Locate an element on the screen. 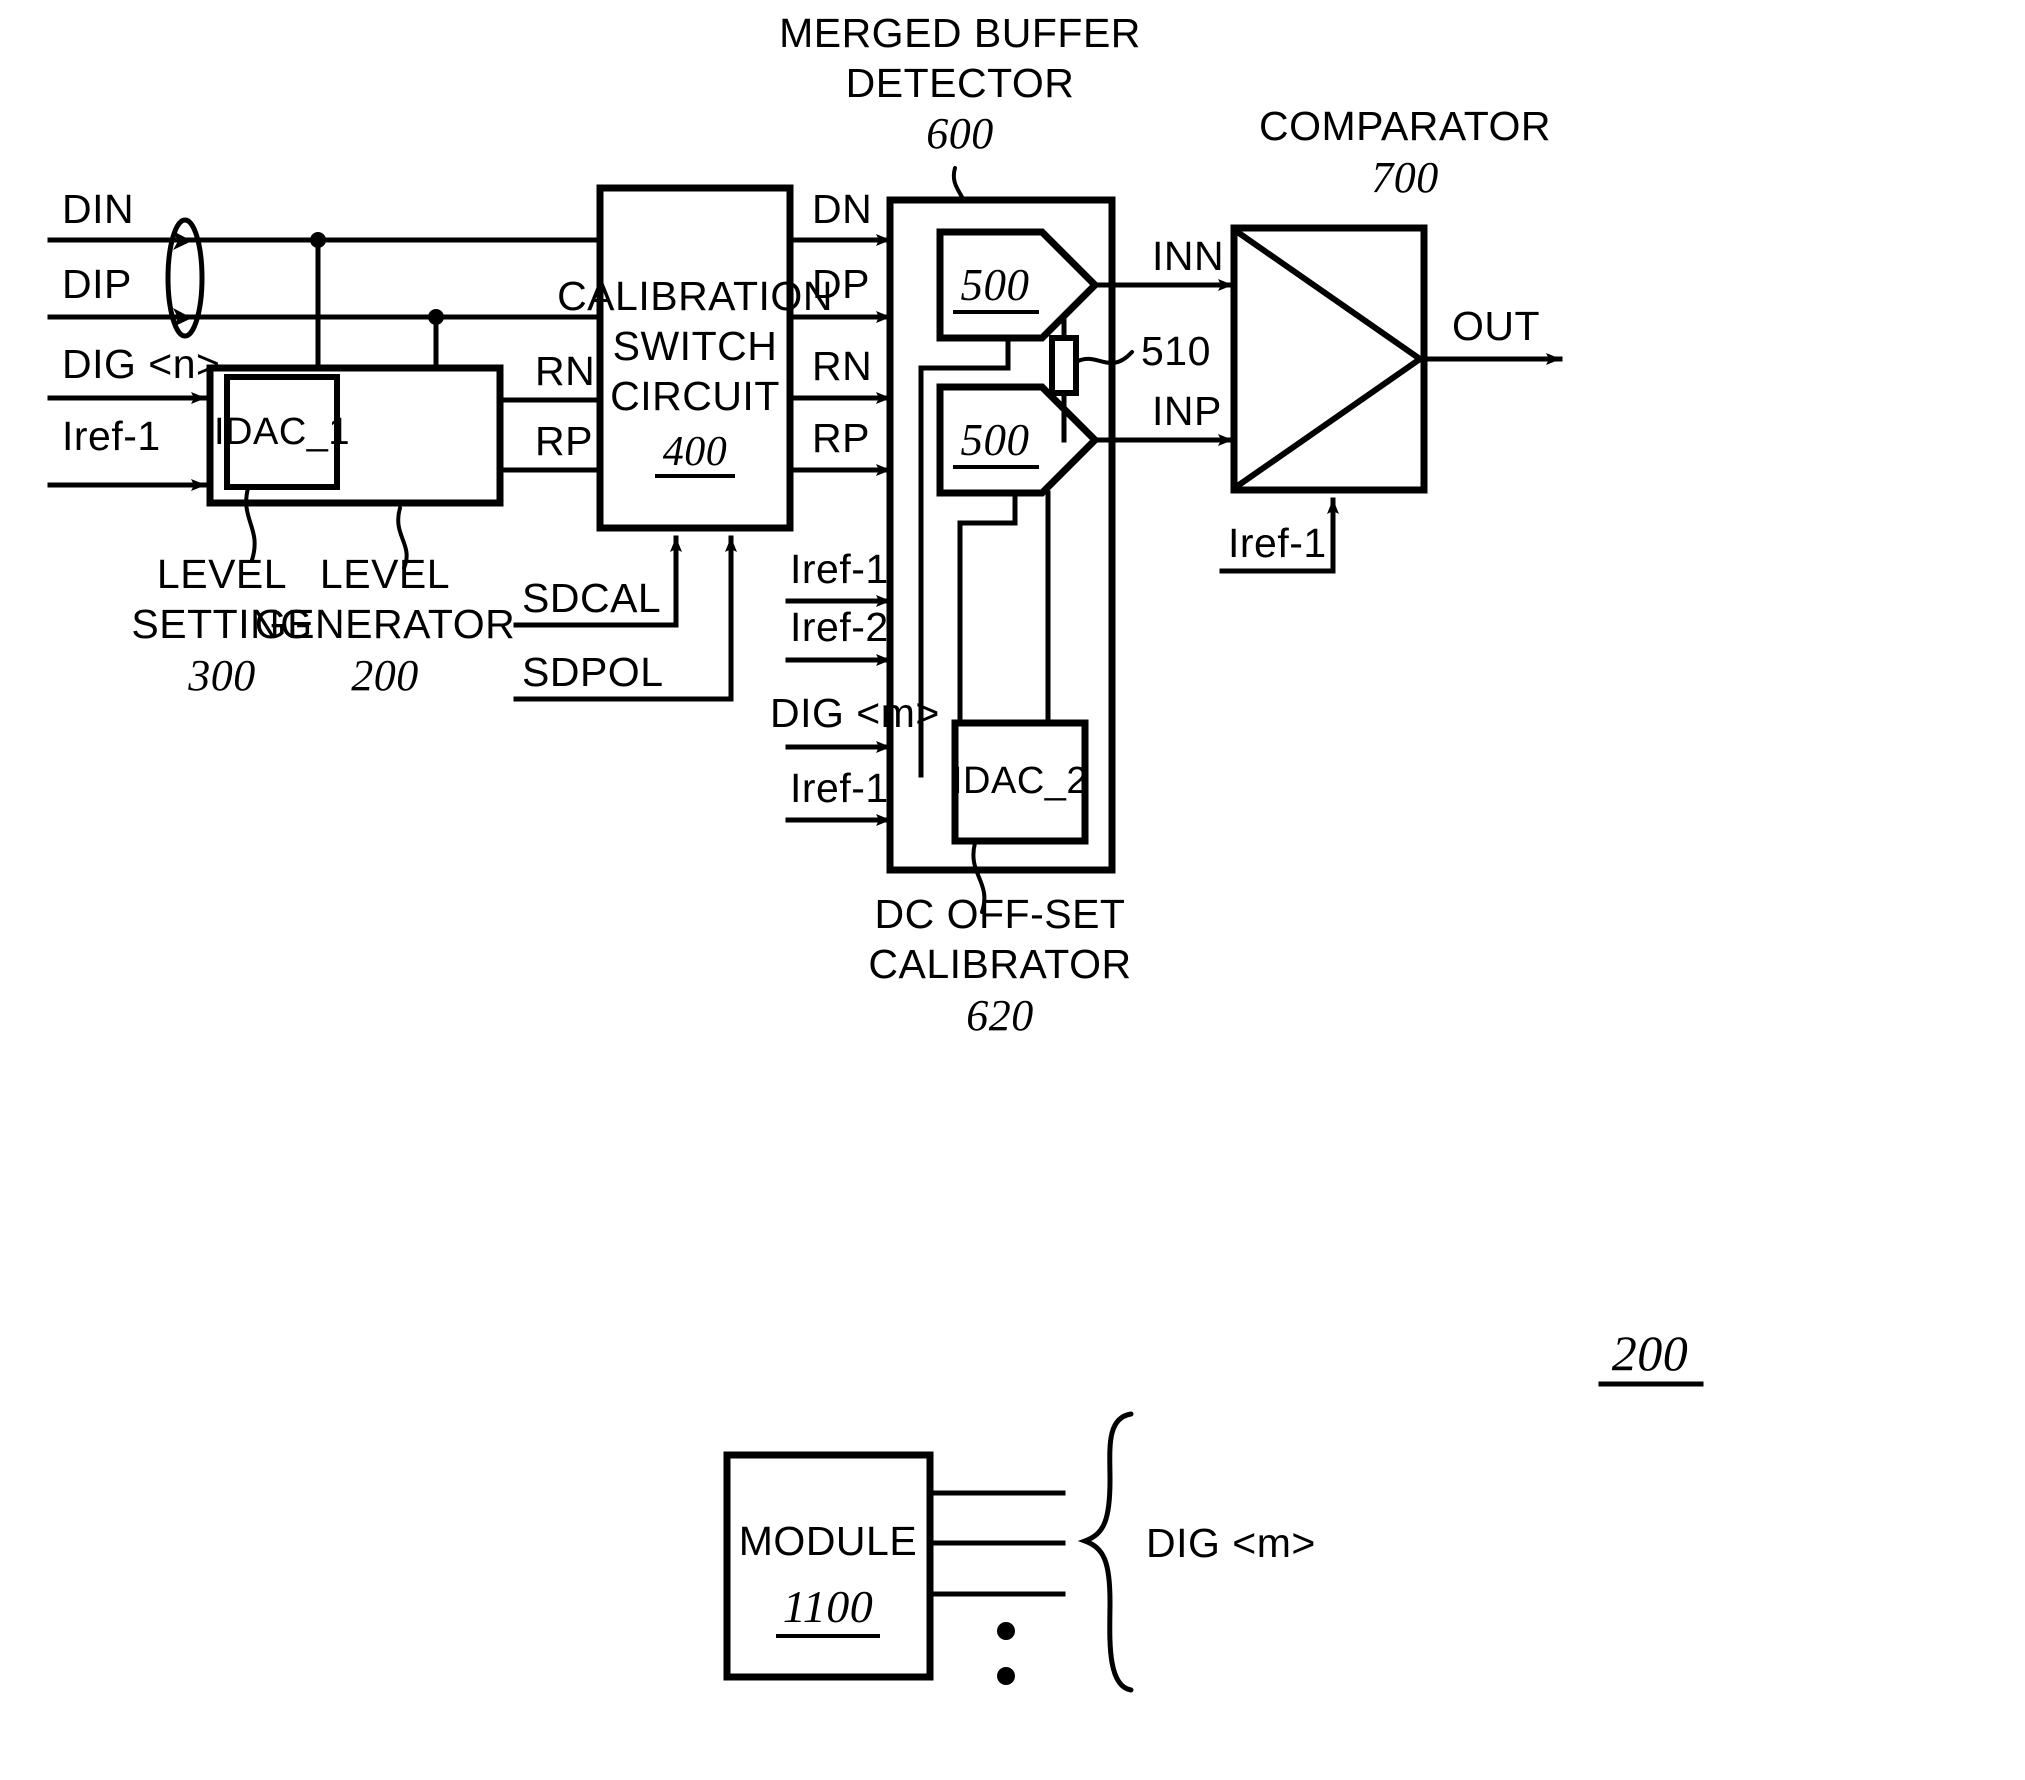 The image size is (2025, 1780). level-generator-line2: GENERATOR is located at coordinates (385, 624).